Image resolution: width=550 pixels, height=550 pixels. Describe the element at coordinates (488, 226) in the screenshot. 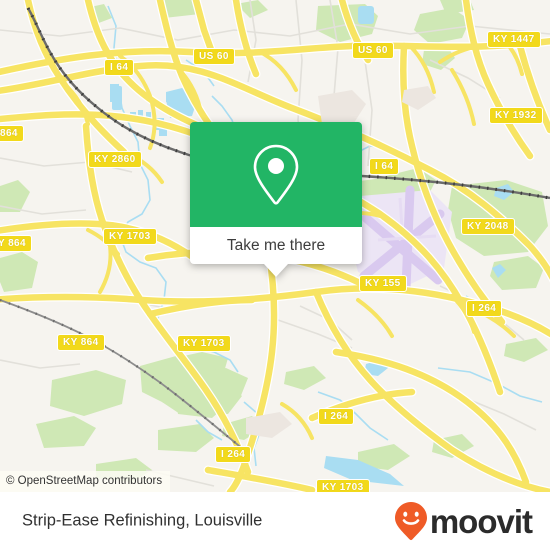

I see `road-shield: KY 2048` at that location.